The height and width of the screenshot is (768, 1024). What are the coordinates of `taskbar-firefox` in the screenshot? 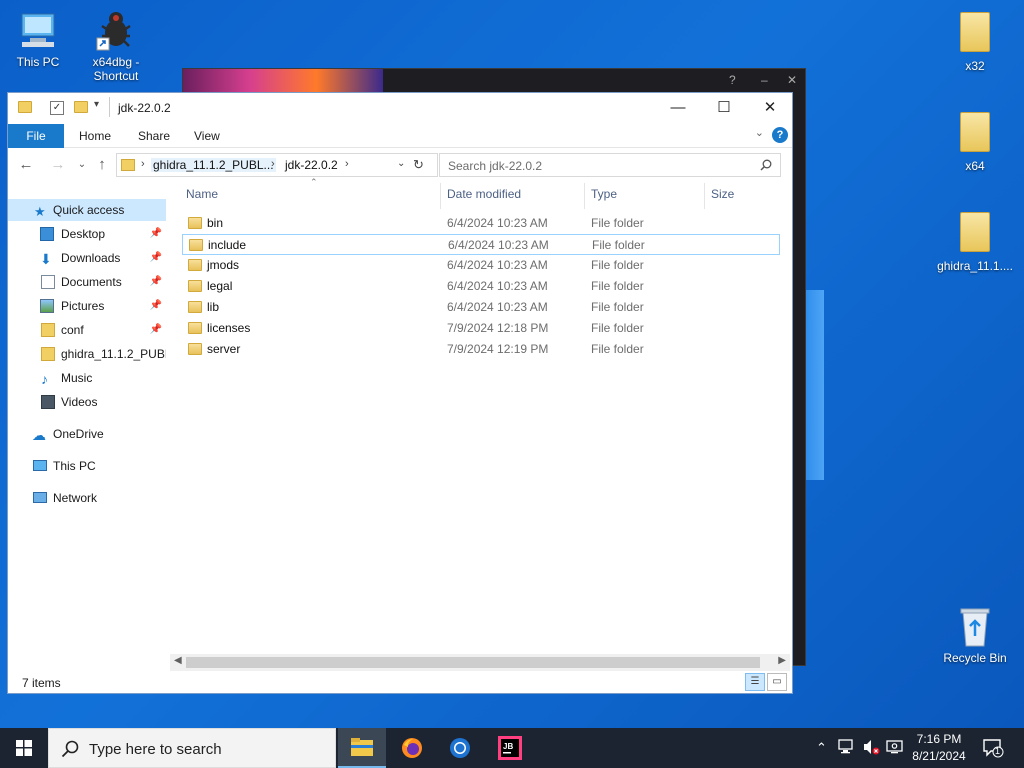 It's located at (412, 748).